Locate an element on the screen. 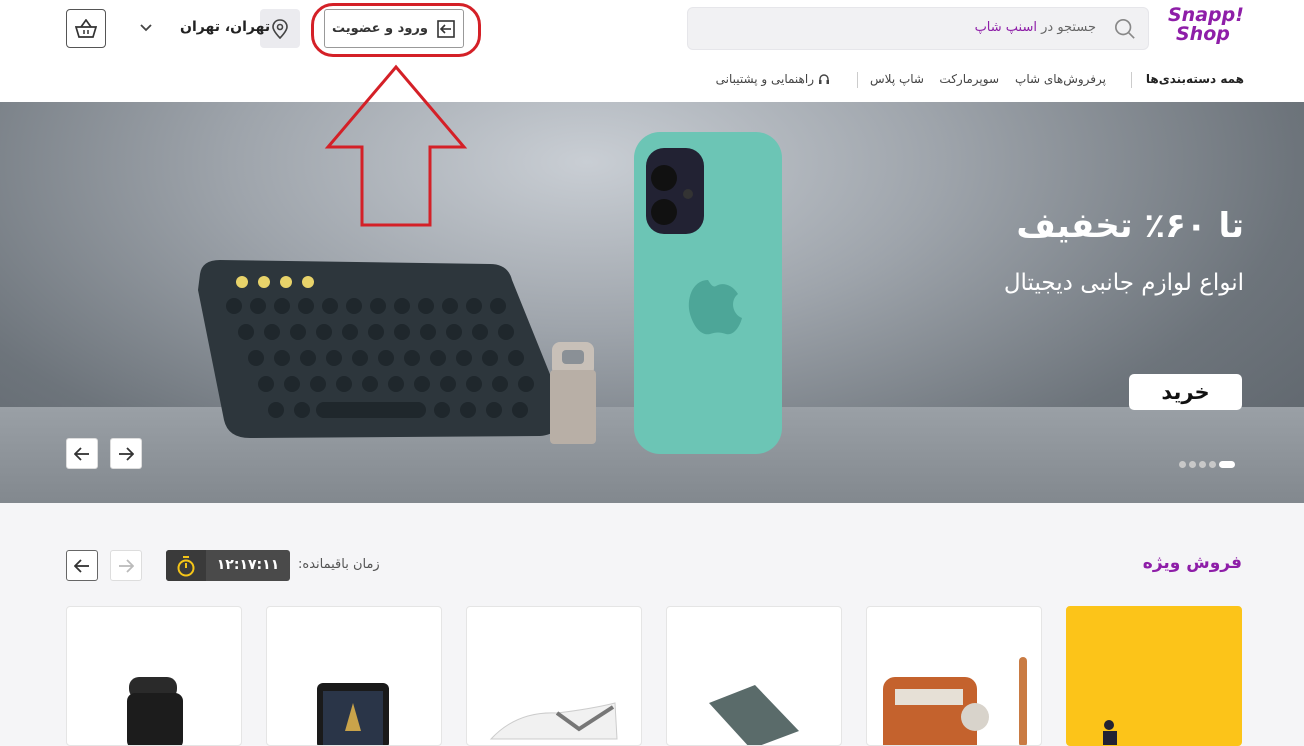 The height and width of the screenshot is (746, 1304). special-sale-title: فروش ویژه is located at coordinates (1192, 563).